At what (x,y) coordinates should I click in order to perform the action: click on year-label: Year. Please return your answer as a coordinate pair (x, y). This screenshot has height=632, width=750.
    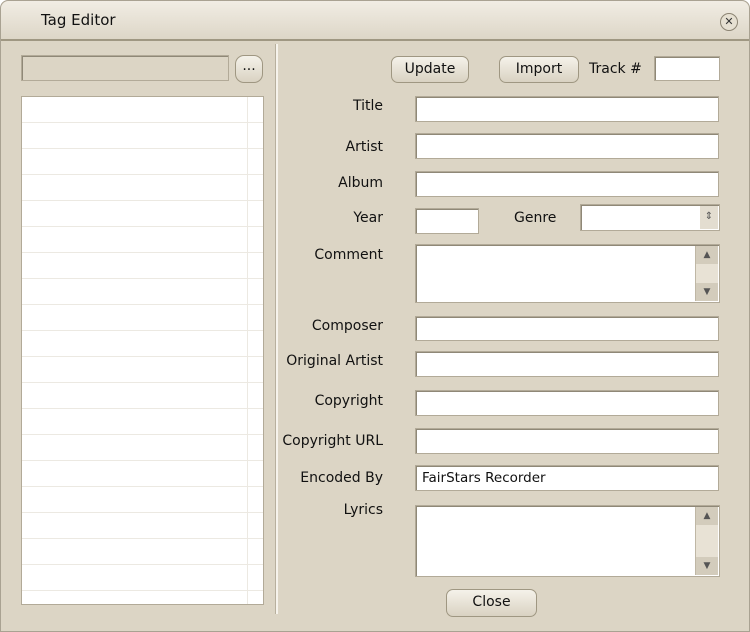
    Looking at the image, I should click on (368, 218).